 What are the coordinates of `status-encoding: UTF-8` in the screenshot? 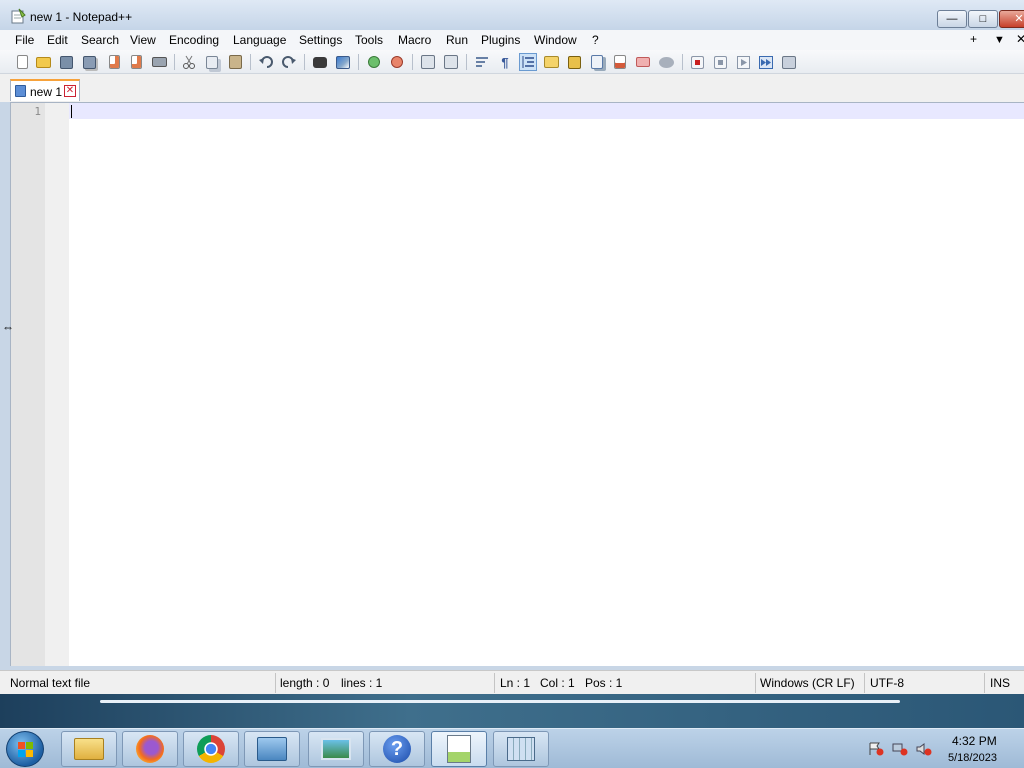 It's located at (887, 683).